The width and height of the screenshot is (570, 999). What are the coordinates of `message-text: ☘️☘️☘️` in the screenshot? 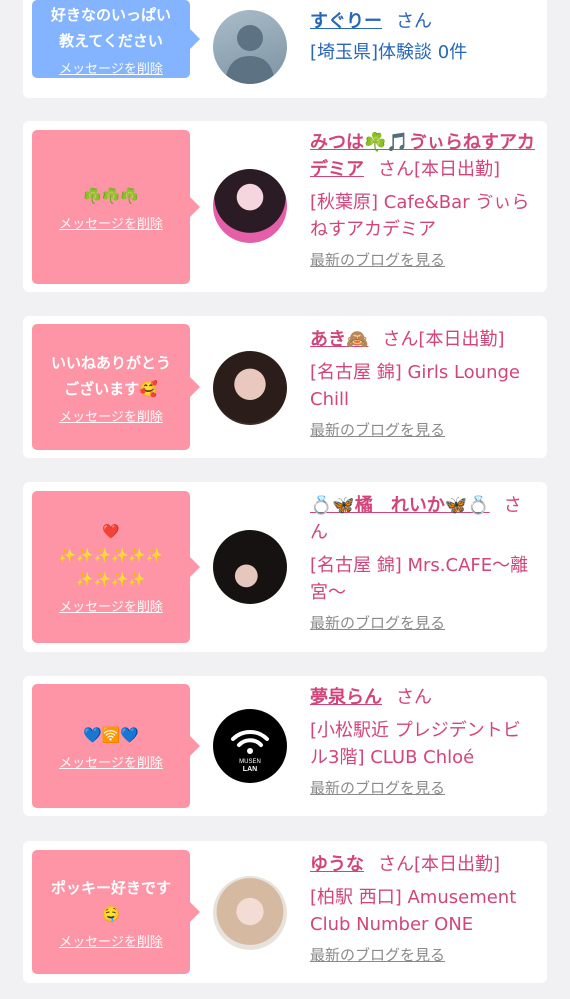 It's located at (111, 195).